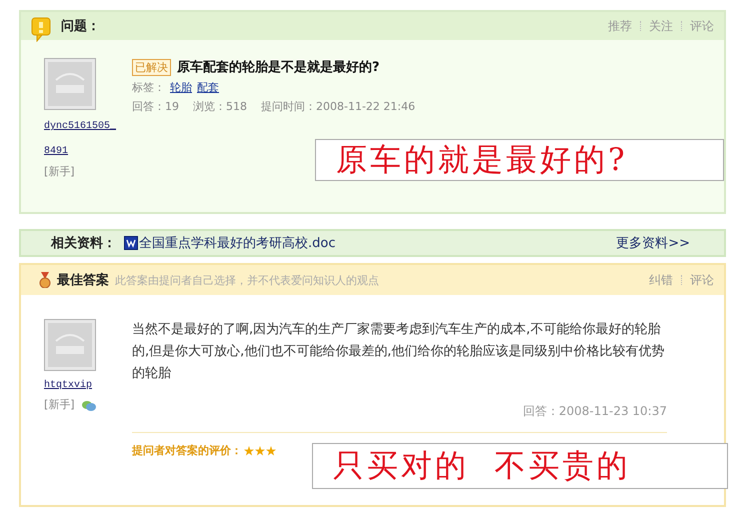 The height and width of the screenshot is (521, 750). I want to click on meta-text: 回答：19, so click(155, 106).